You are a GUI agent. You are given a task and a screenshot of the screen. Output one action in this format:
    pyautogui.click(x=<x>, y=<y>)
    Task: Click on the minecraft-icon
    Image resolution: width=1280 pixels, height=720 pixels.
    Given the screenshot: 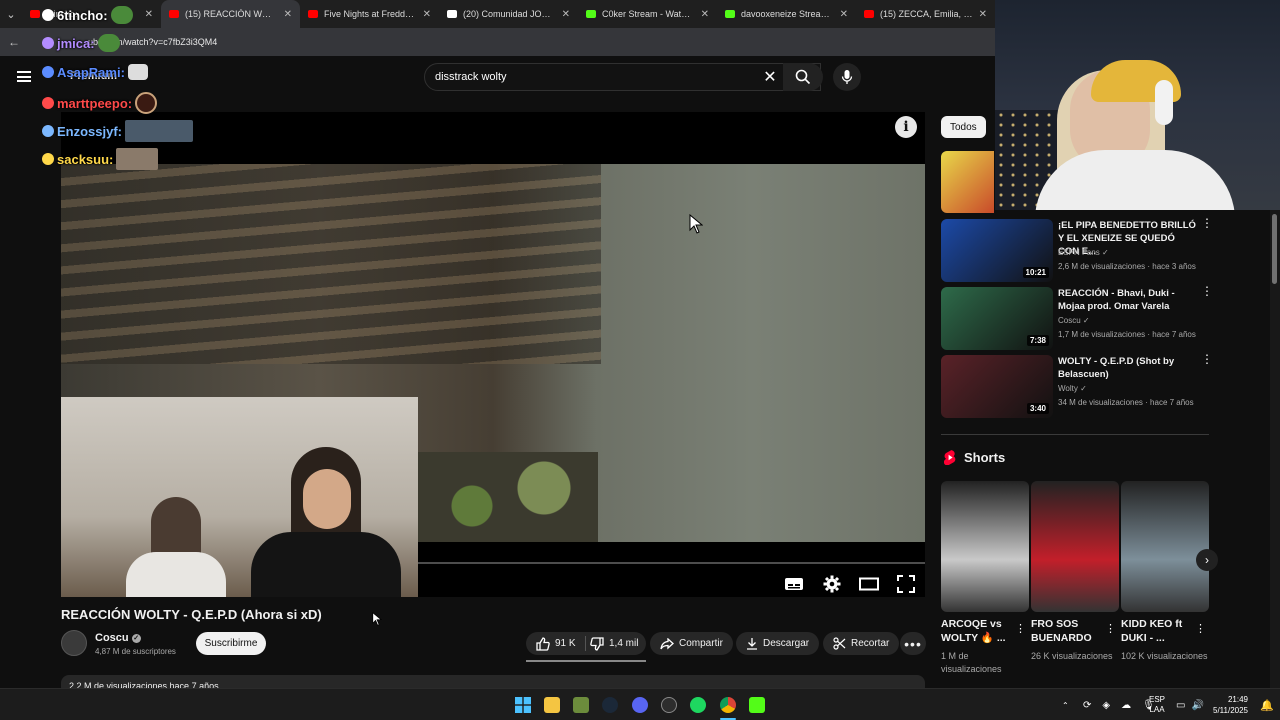 What is the action you would take?
    pyautogui.click(x=581, y=705)
    